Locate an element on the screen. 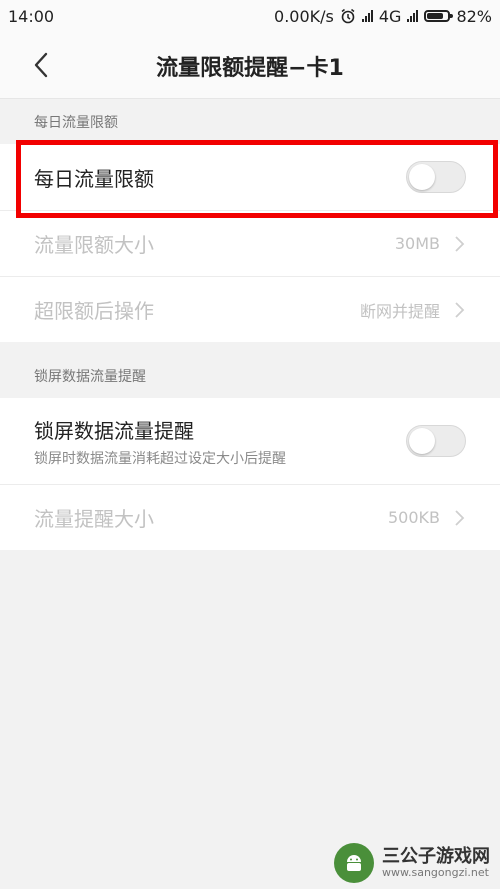 This screenshot has height=889, width=500. status-indicators: 0.00K/s 4G 82% is located at coordinates (383, 16).